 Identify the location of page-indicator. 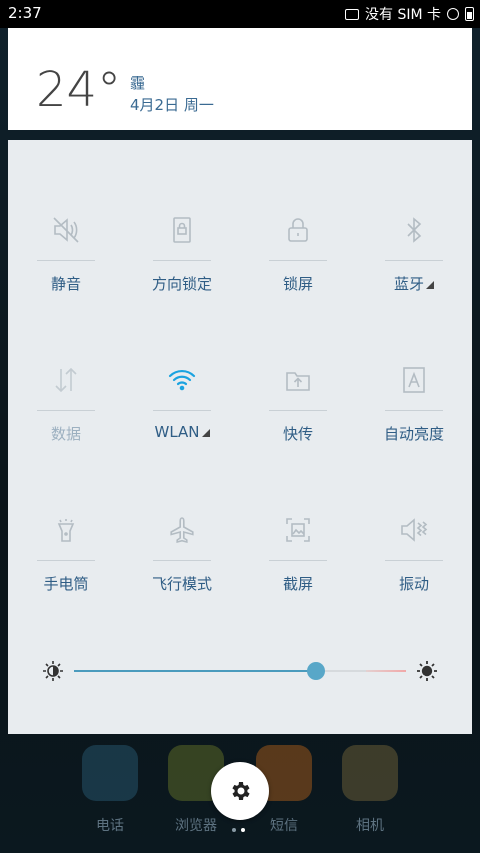
(238, 830).